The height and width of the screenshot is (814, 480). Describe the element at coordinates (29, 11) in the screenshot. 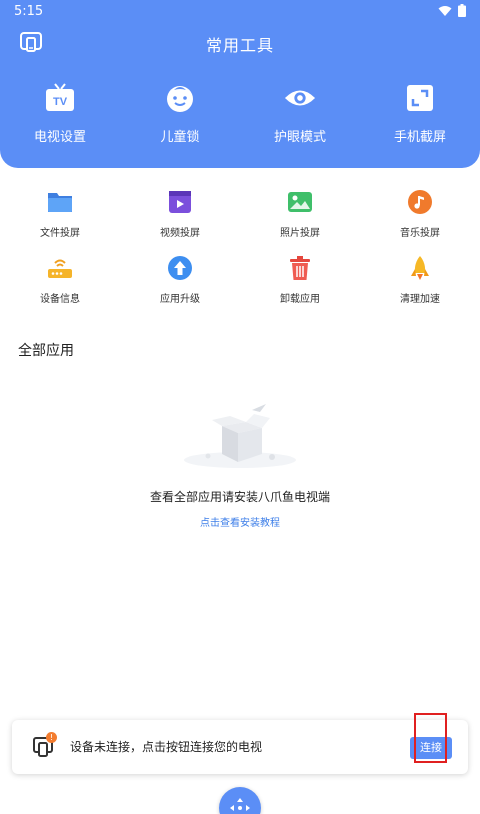

I see `status-time: 5:15` at that location.